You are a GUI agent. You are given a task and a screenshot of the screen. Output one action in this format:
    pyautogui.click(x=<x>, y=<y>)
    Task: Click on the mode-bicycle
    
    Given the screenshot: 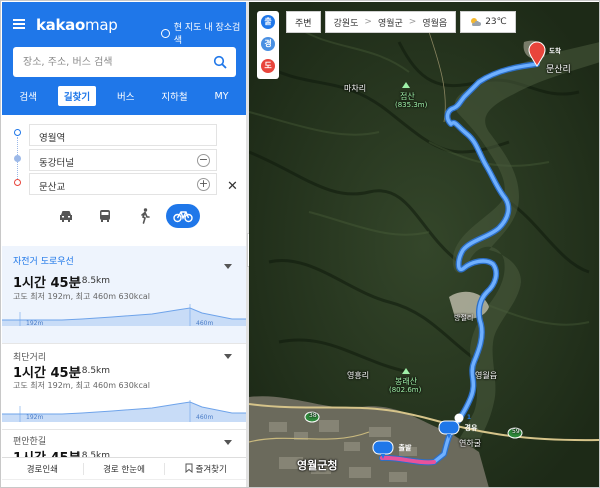 What is the action you would take?
    pyautogui.click(x=183, y=216)
    